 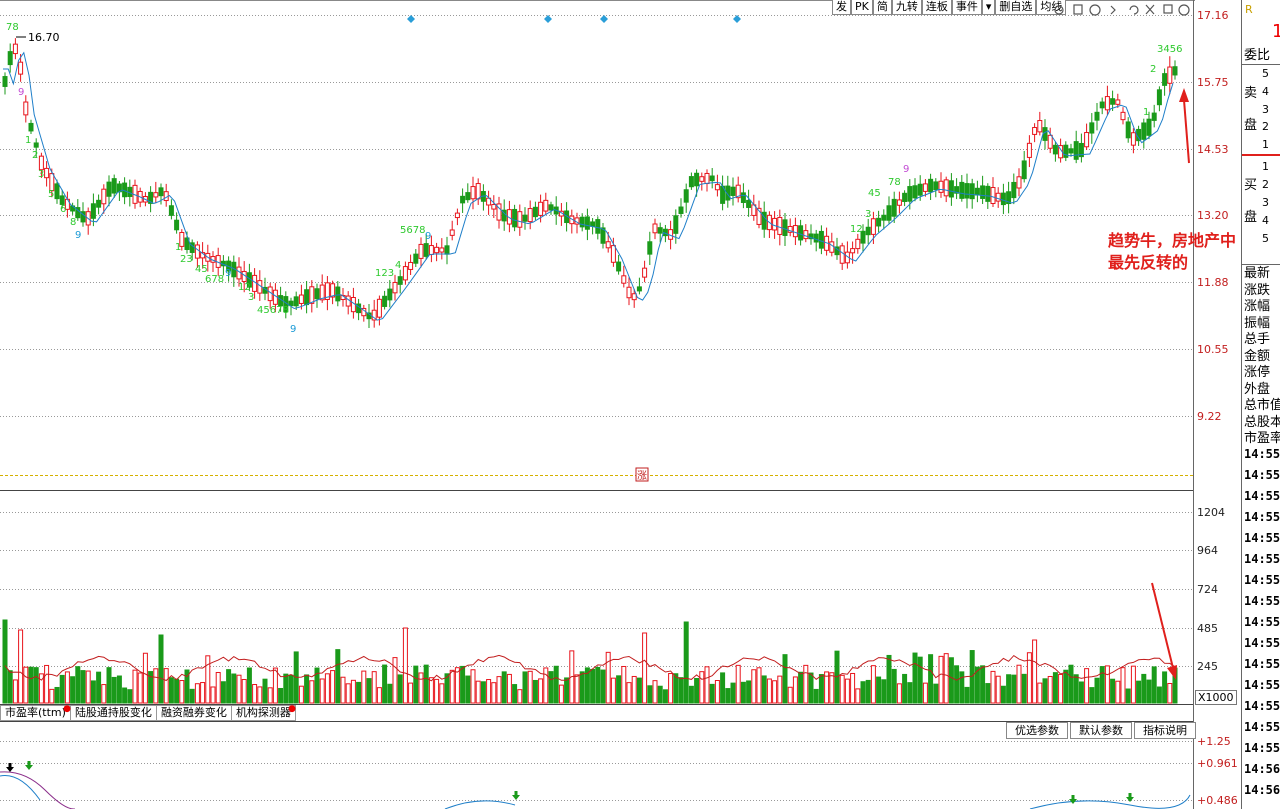 I want to click on indicator-help-button: 指标说明, so click(x=1165, y=730).